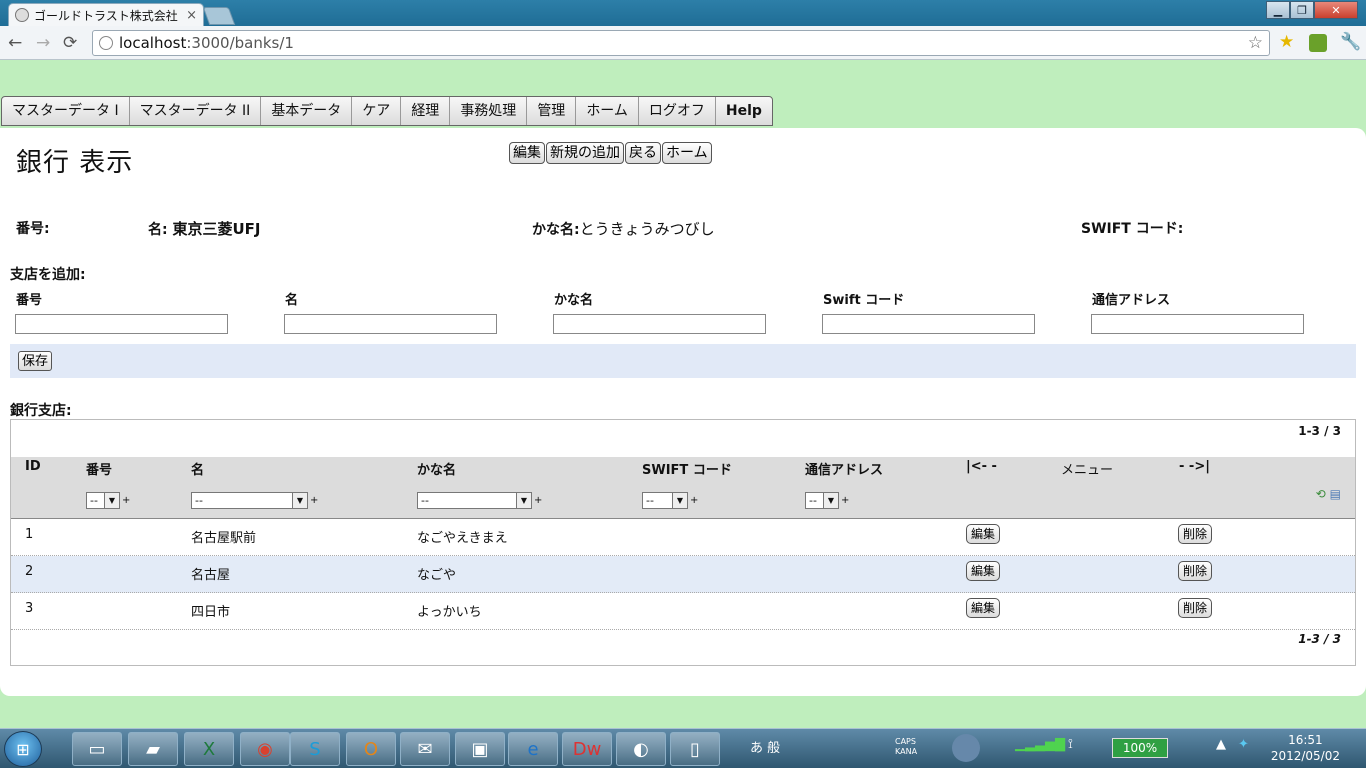  Describe the element at coordinates (1070, 744) in the screenshot. I see `wifi-icon: ⟟` at that location.